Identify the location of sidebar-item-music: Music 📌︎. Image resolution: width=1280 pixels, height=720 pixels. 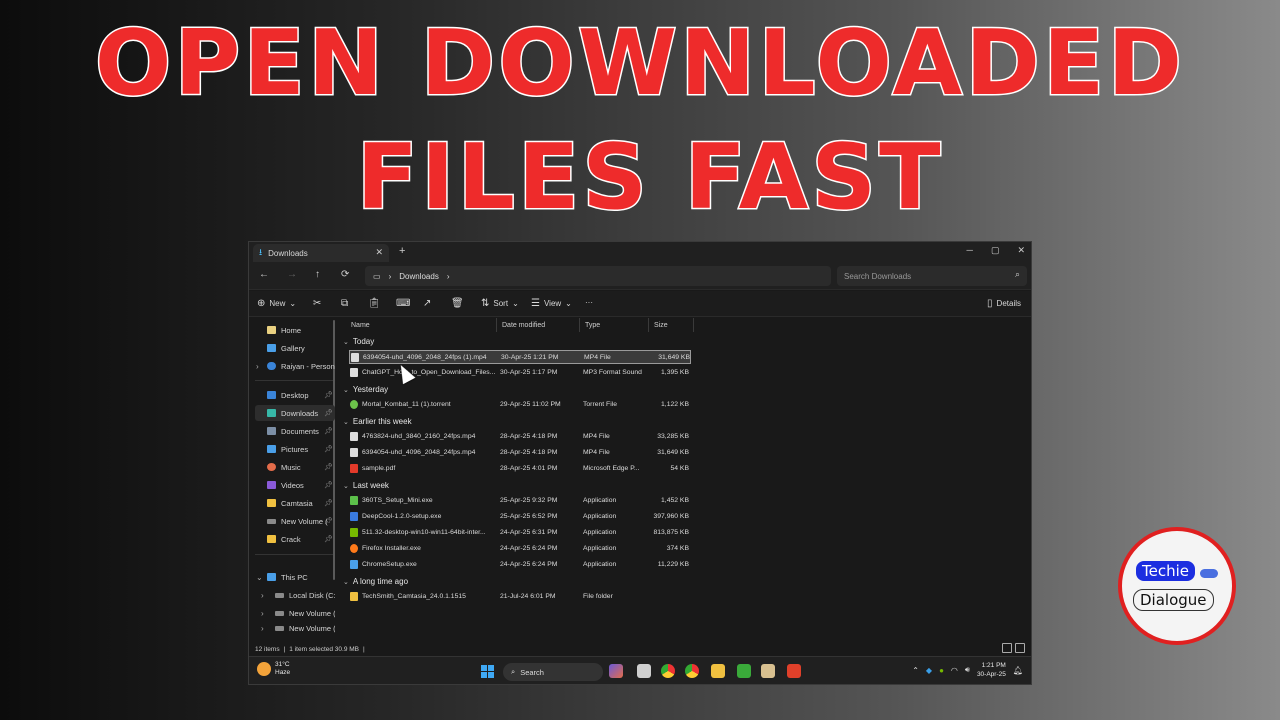
(295, 467).